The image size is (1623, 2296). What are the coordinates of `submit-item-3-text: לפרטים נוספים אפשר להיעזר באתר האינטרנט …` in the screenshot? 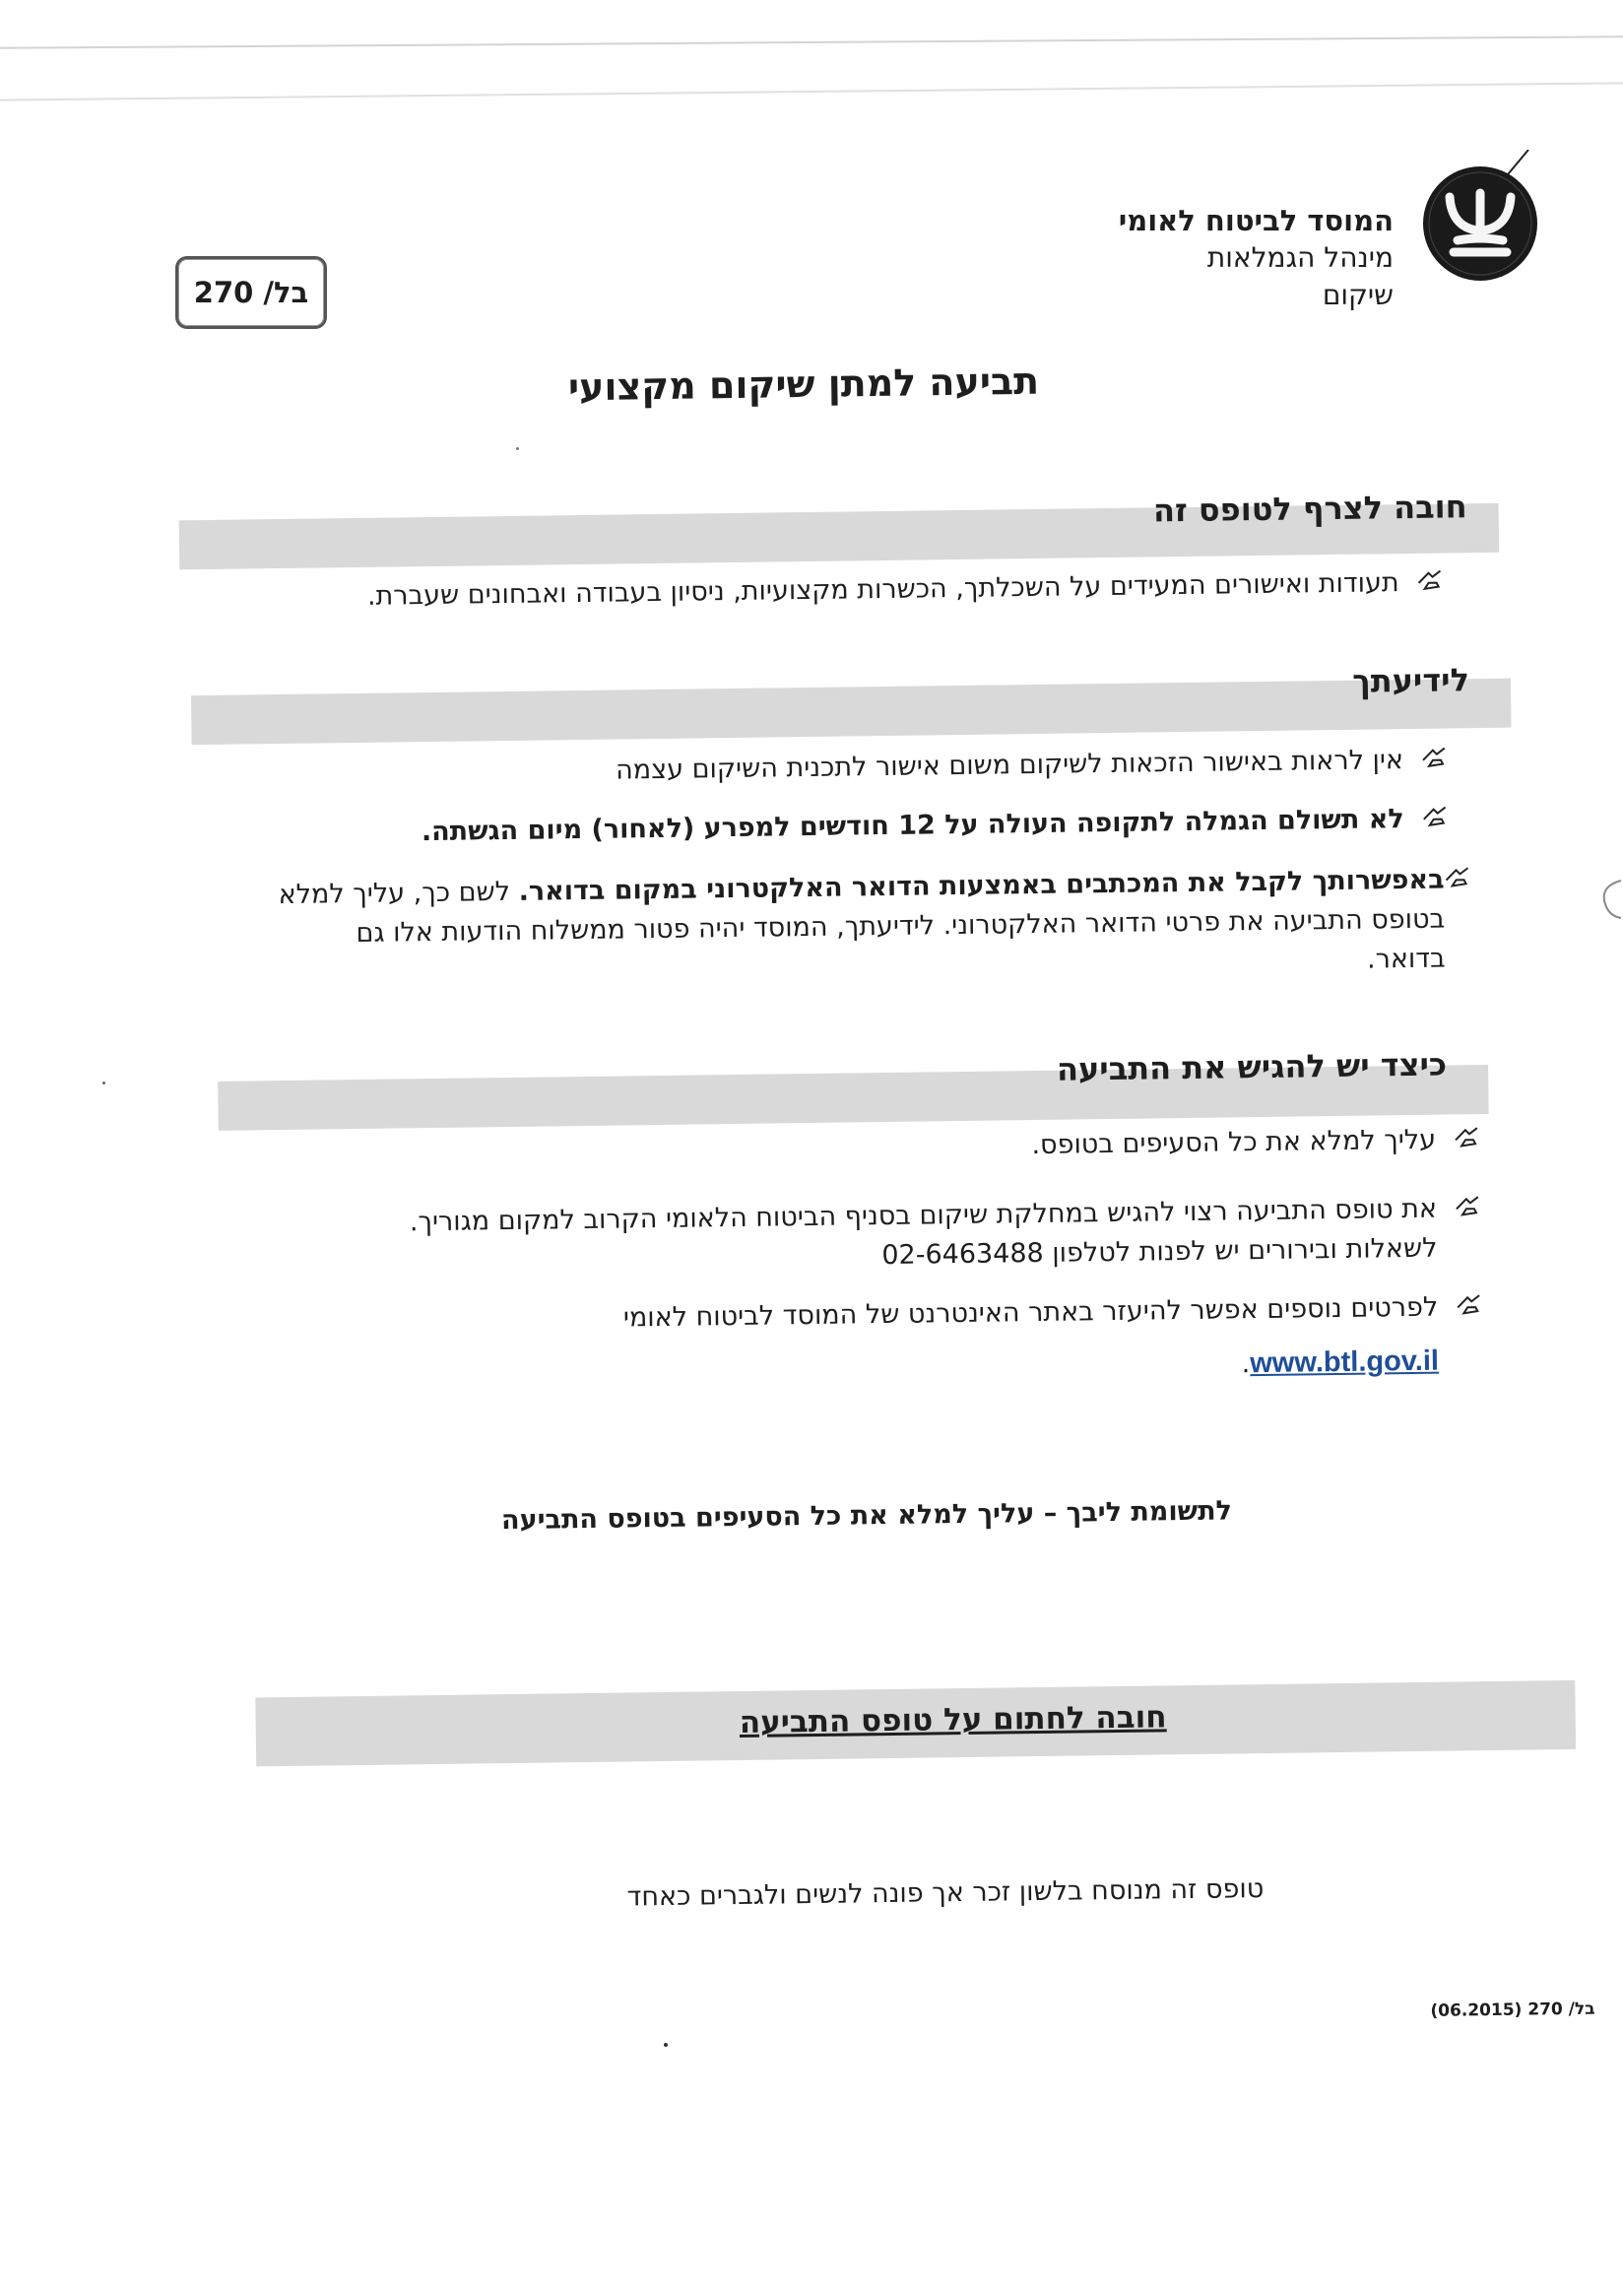 It's located at (1030, 1312).